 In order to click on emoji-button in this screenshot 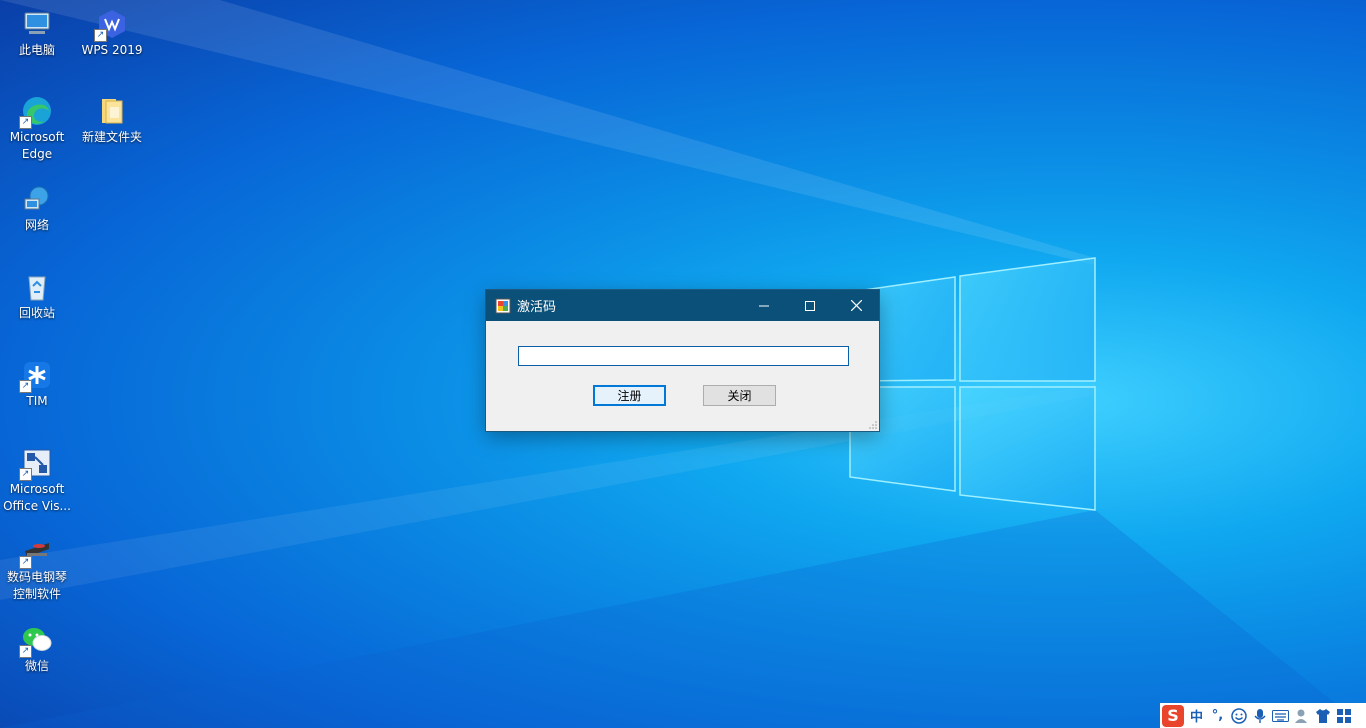, I will do `click(1238, 715)`.